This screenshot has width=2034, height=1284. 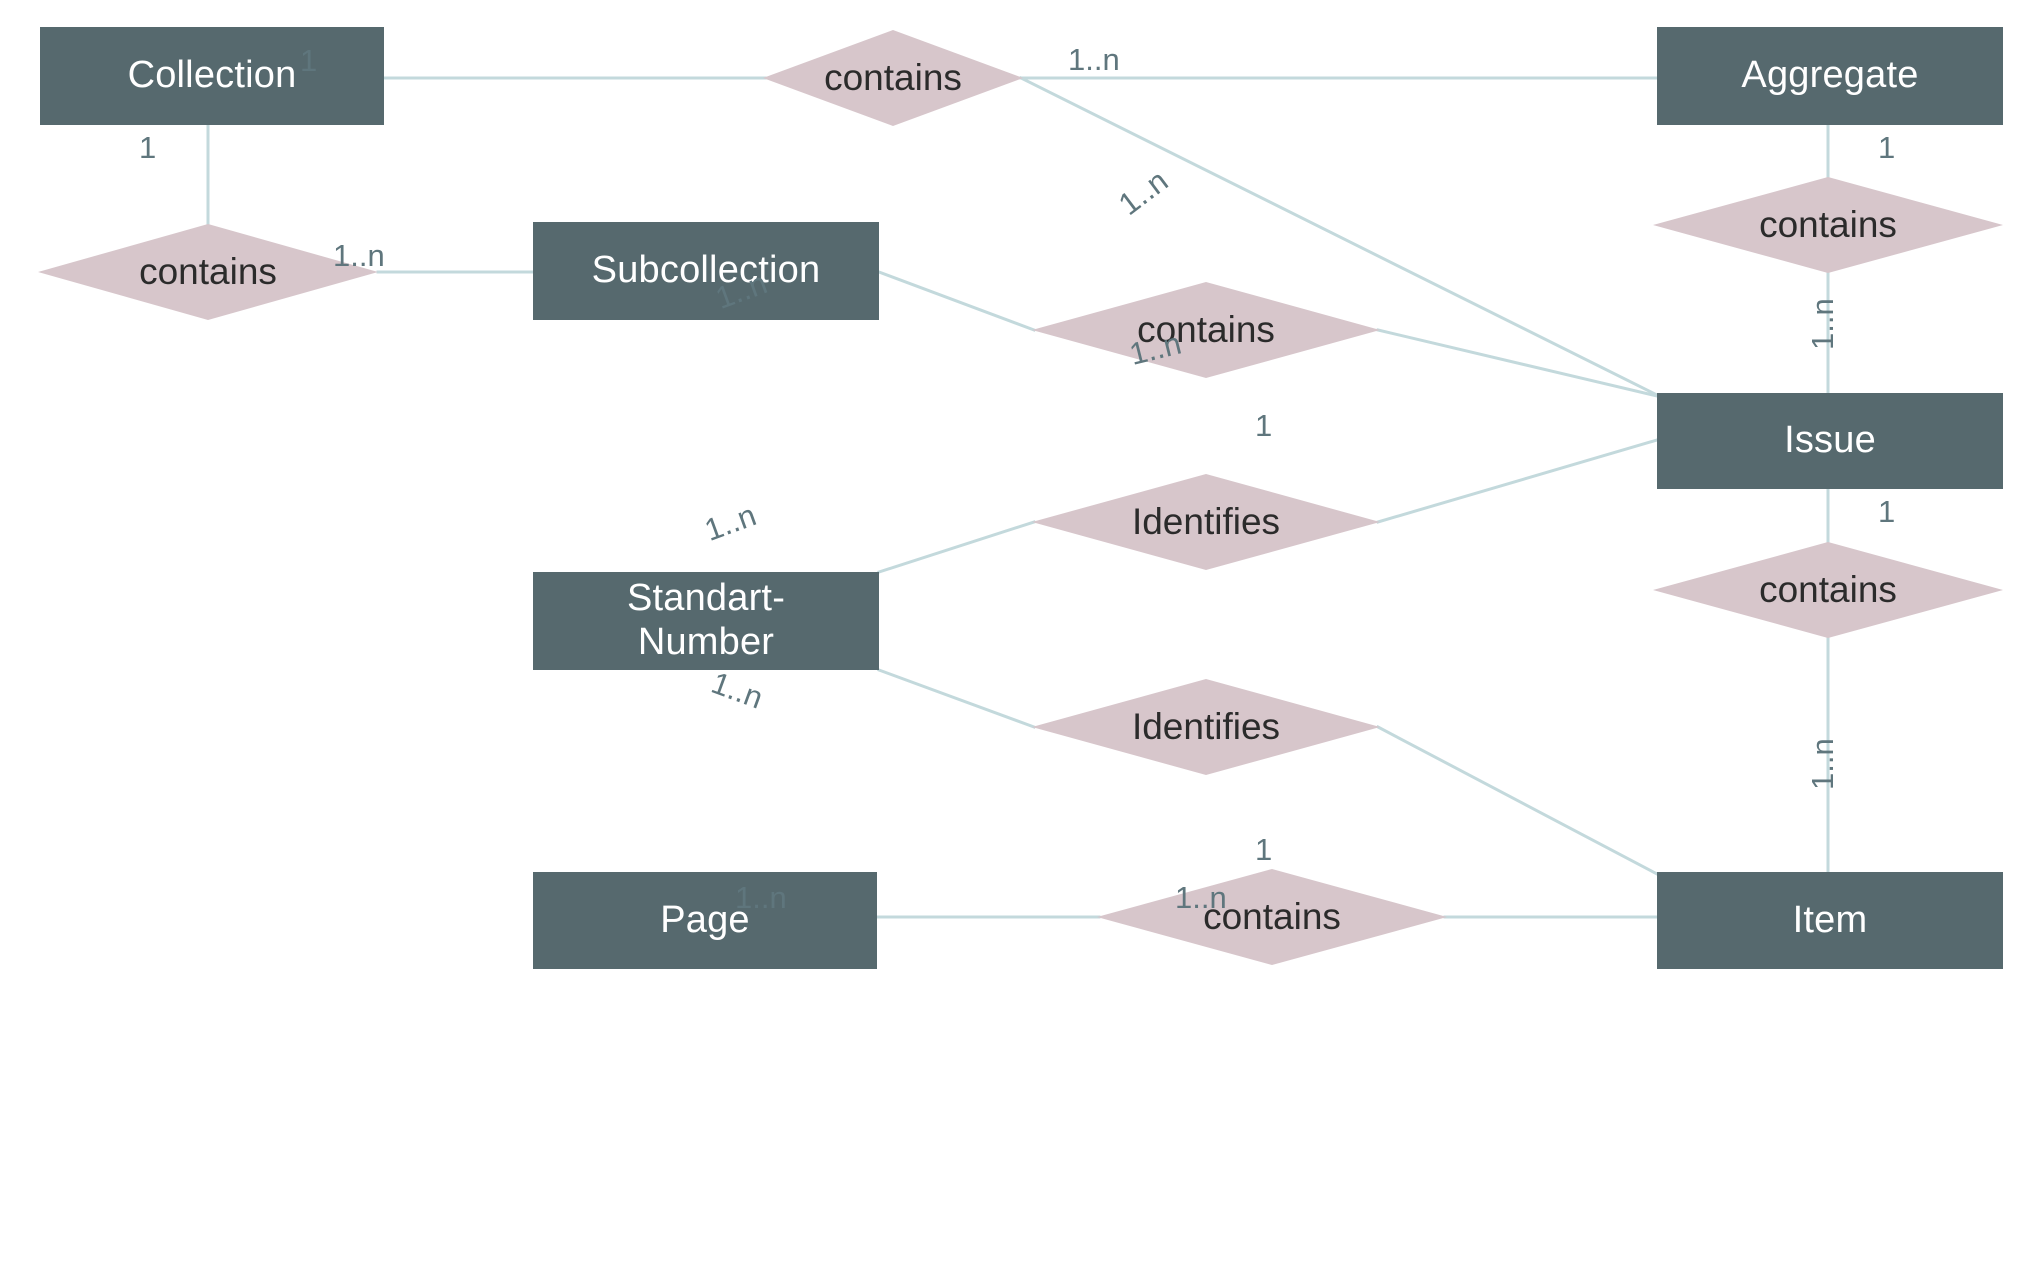 I want to click on entity-label: Issue, so click(x=1830, y=440).